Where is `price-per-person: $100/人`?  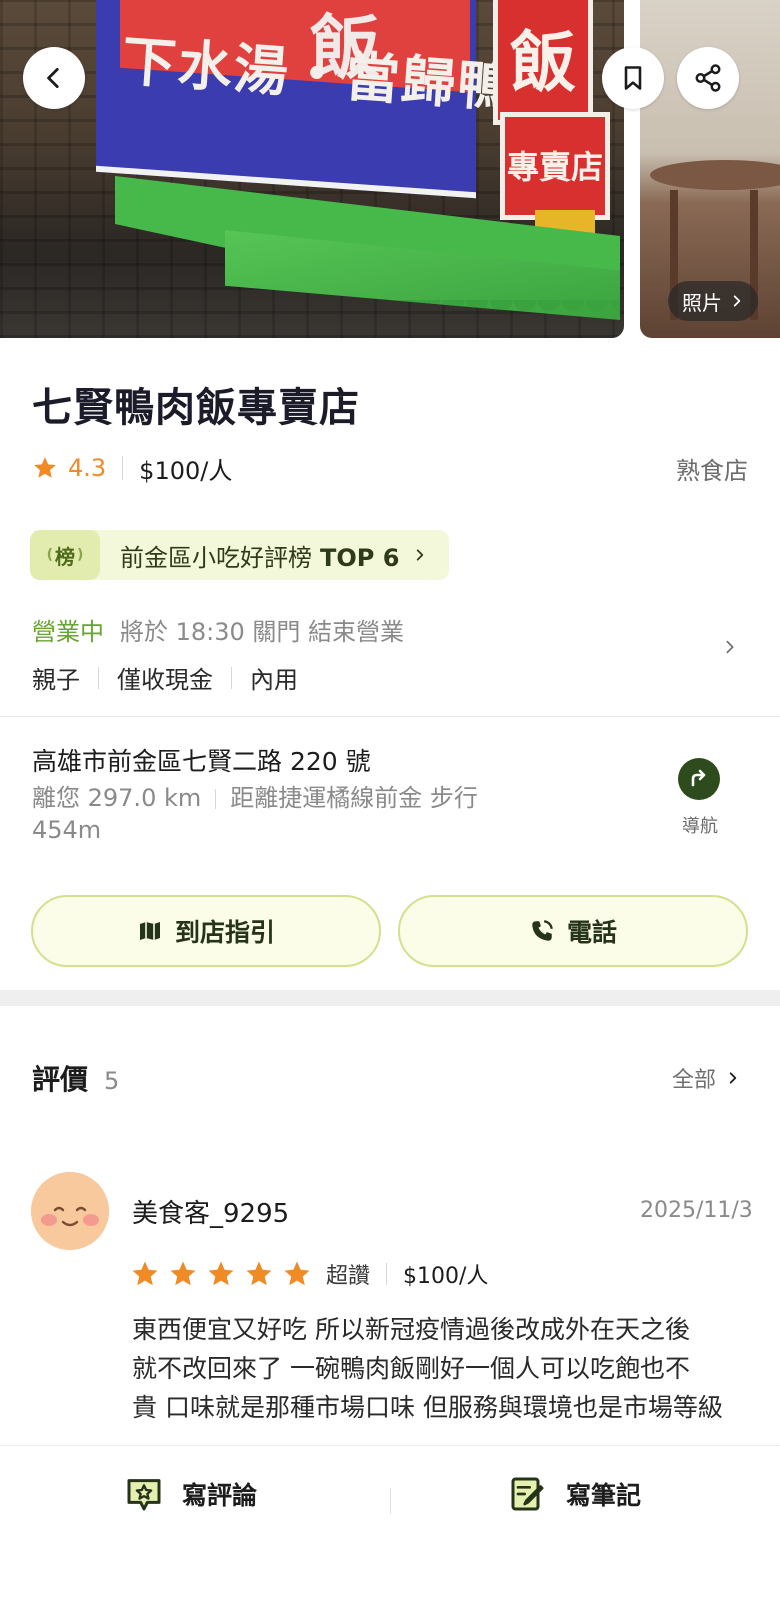 price-per-person: $100/人 is located at coordinates (186, 470).